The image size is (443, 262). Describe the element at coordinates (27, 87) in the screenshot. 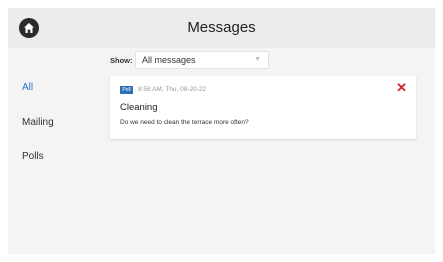

I see `sidebar-item-all: All` at that location.